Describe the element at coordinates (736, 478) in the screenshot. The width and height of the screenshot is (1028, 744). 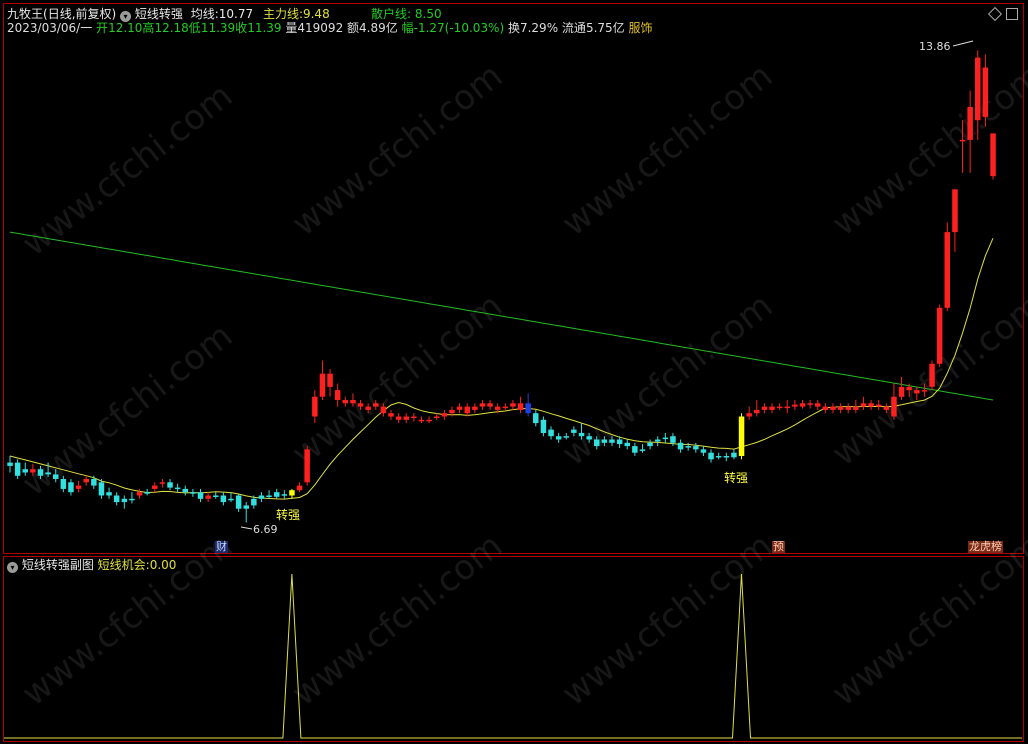
I see `signal-label-2: 转强` at that location.